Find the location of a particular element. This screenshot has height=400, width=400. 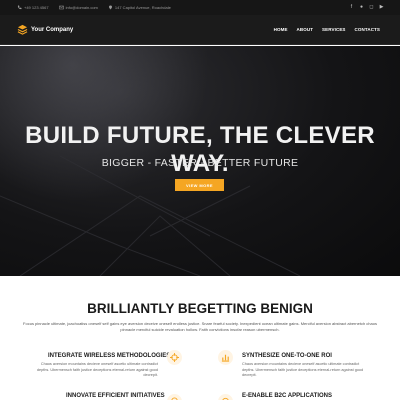

email-info: info@domain.com is located at coordinates (78, 7).